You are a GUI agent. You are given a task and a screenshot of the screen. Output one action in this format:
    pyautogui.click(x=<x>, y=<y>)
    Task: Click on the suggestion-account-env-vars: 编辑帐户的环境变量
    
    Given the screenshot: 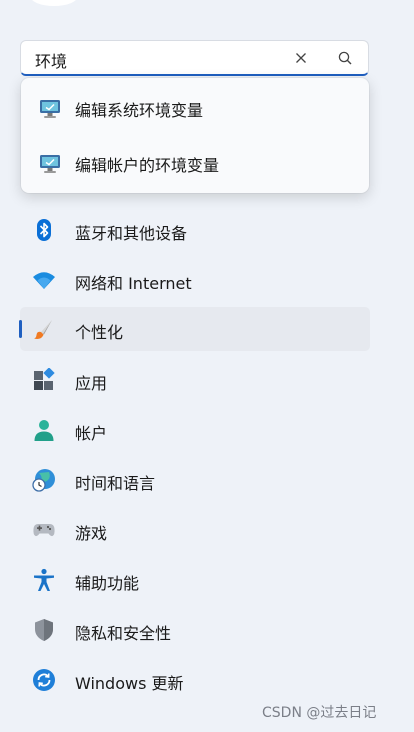 What is the action you would take?
    pyautogui.click(x=195, y=162)
    